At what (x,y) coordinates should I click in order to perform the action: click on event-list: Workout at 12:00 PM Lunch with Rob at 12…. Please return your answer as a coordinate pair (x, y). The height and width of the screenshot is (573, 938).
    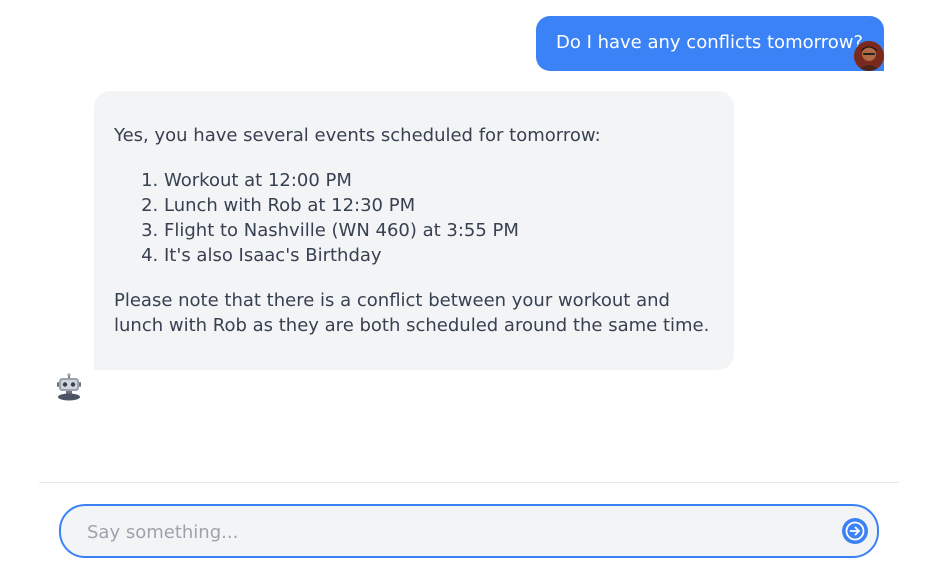
    Looking at the image, I should click on (414, 218).